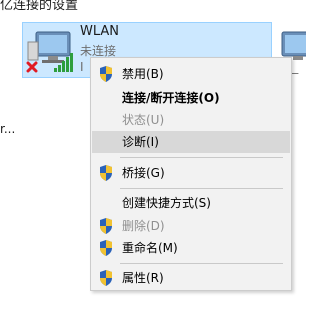  Describe the element at coordinates (143, 226) in the screenshot. I see `menu-item-label: 删除(D)` at that location.